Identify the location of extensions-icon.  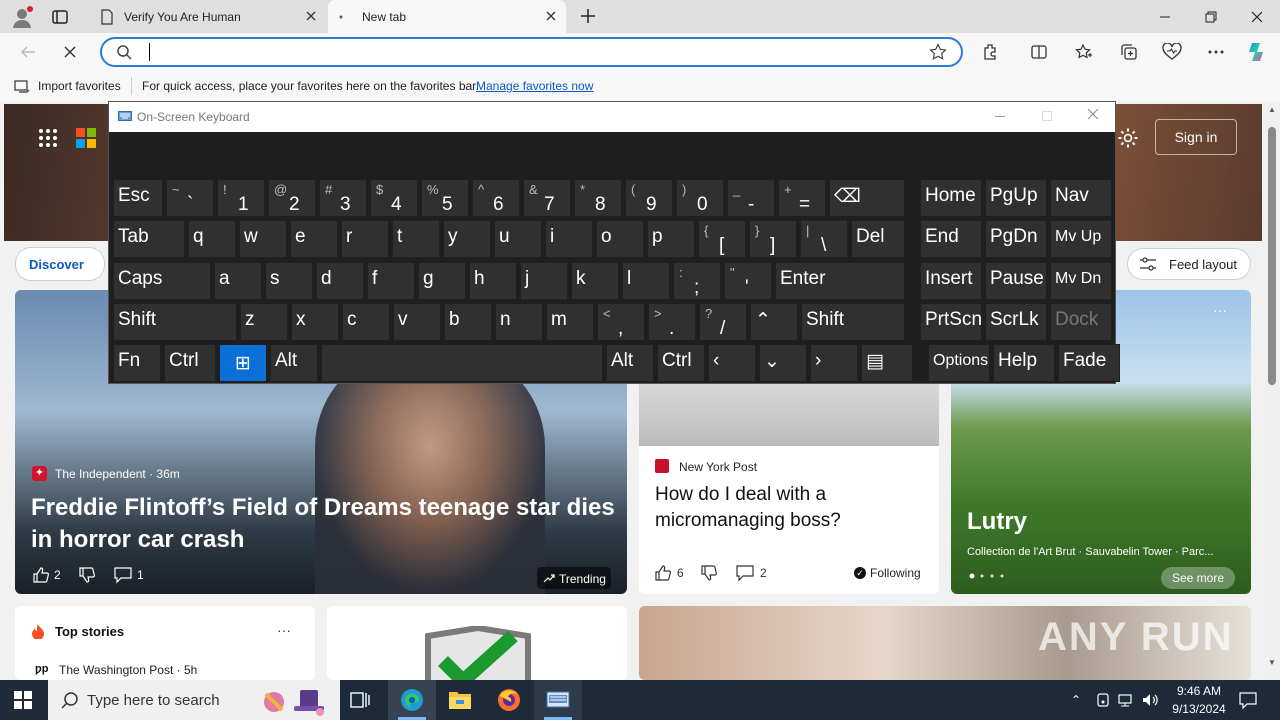
(991, 52).